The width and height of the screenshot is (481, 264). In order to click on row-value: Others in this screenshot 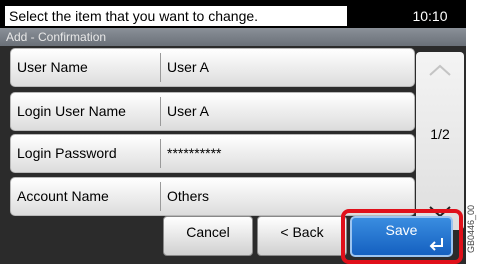, I will do `click(188, 196)`.